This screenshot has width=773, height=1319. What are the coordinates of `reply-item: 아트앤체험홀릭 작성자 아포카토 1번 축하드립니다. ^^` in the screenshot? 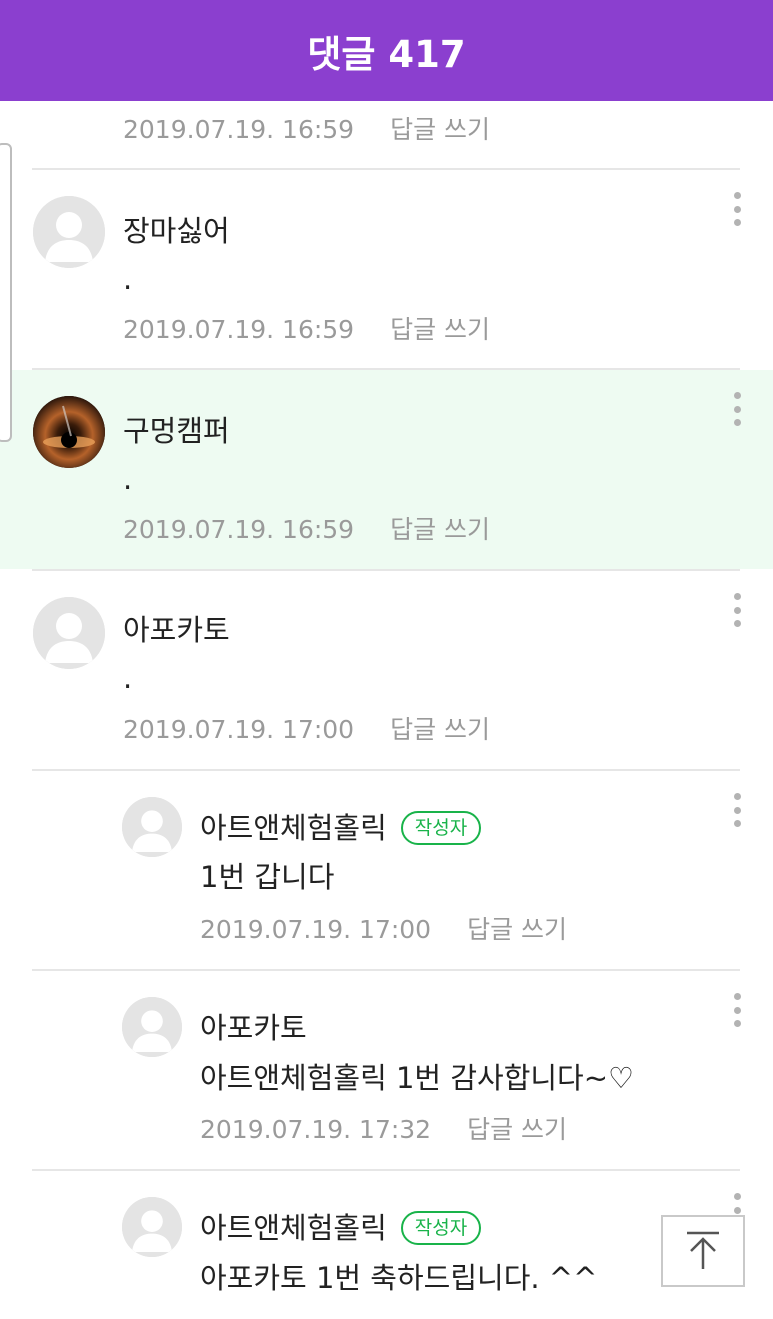 It's located at (386, 1245).